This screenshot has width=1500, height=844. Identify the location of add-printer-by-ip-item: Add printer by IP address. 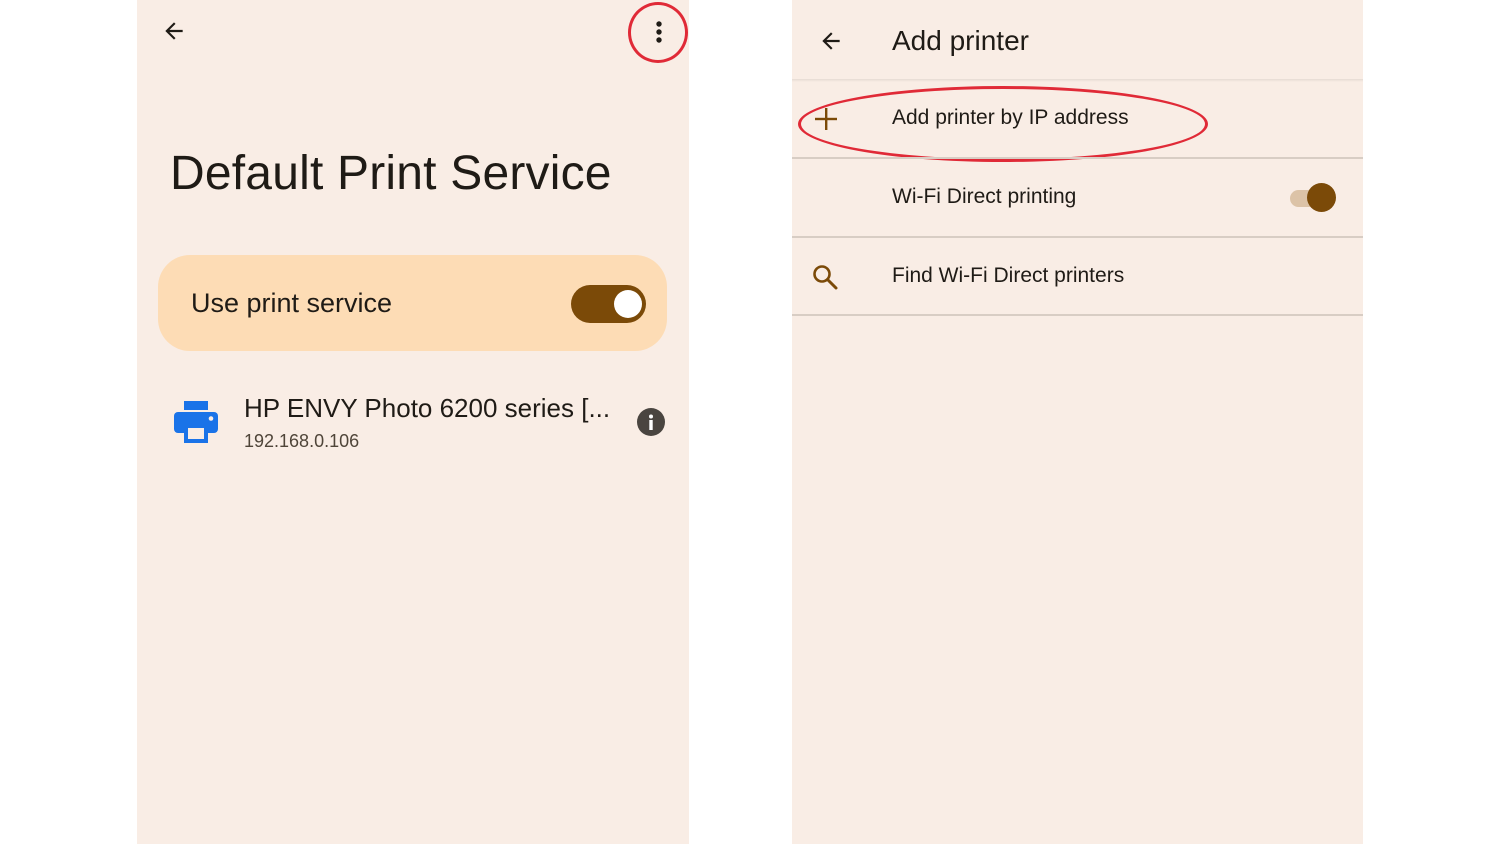
(1077, 121).